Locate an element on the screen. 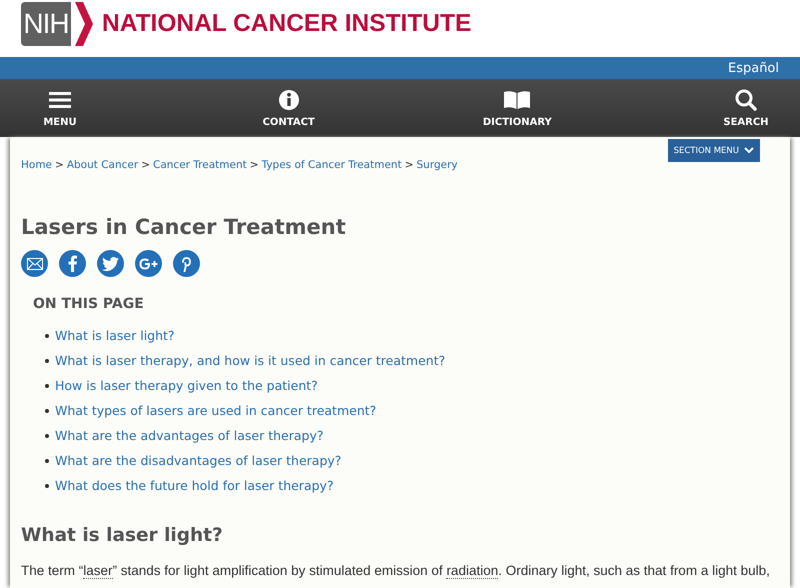 The height and width of the screenshot is (588, 800). pin-p-icon is located at coordinates (186, 263).